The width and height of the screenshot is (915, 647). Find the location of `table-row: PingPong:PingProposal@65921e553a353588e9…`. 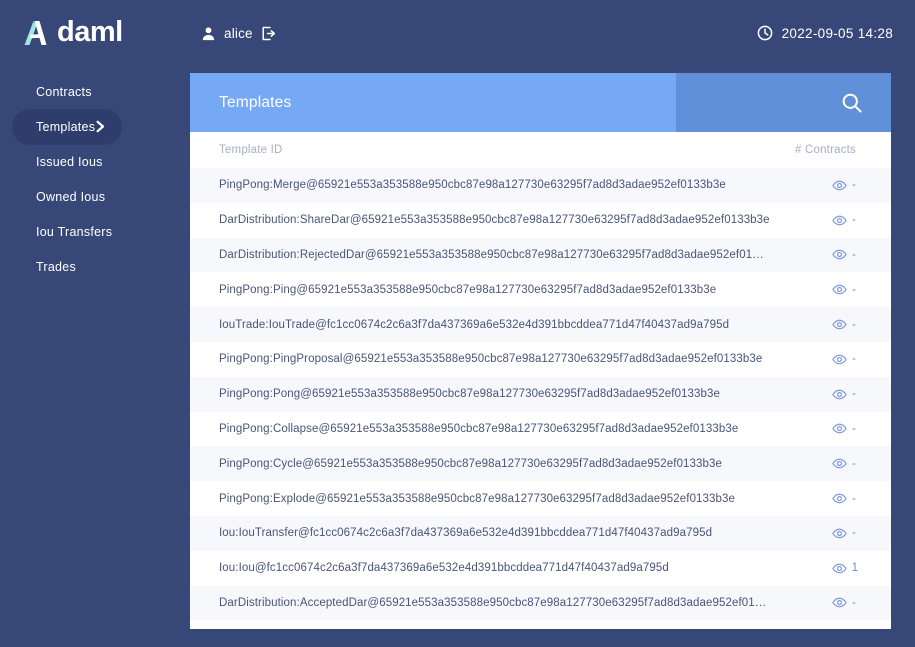

table-row: PingPong:PingProposal@65921e553a353588e9… is located at coordinates (540, 359).